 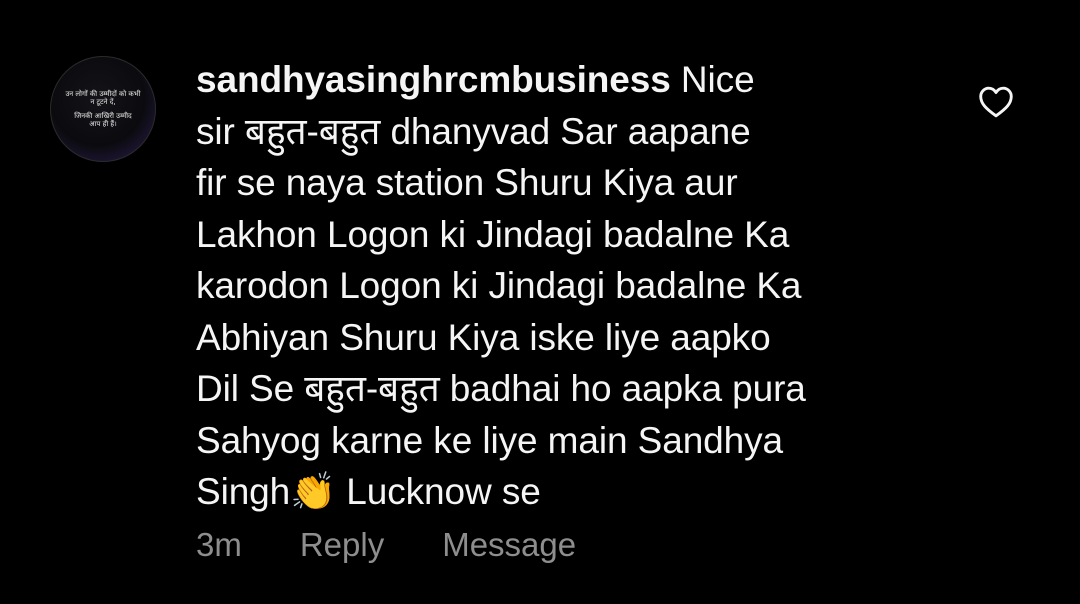 I want to click on comment-line: karodon Logon ki Jindagi badalne Ka, so click(x=499, y=285).